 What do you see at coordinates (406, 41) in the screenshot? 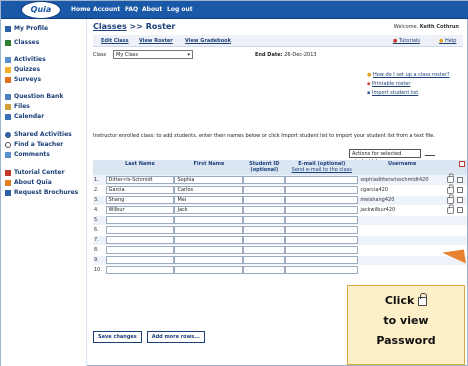
I see `tutorials-link: ● Tutorials` at bounding box center [406, 41].